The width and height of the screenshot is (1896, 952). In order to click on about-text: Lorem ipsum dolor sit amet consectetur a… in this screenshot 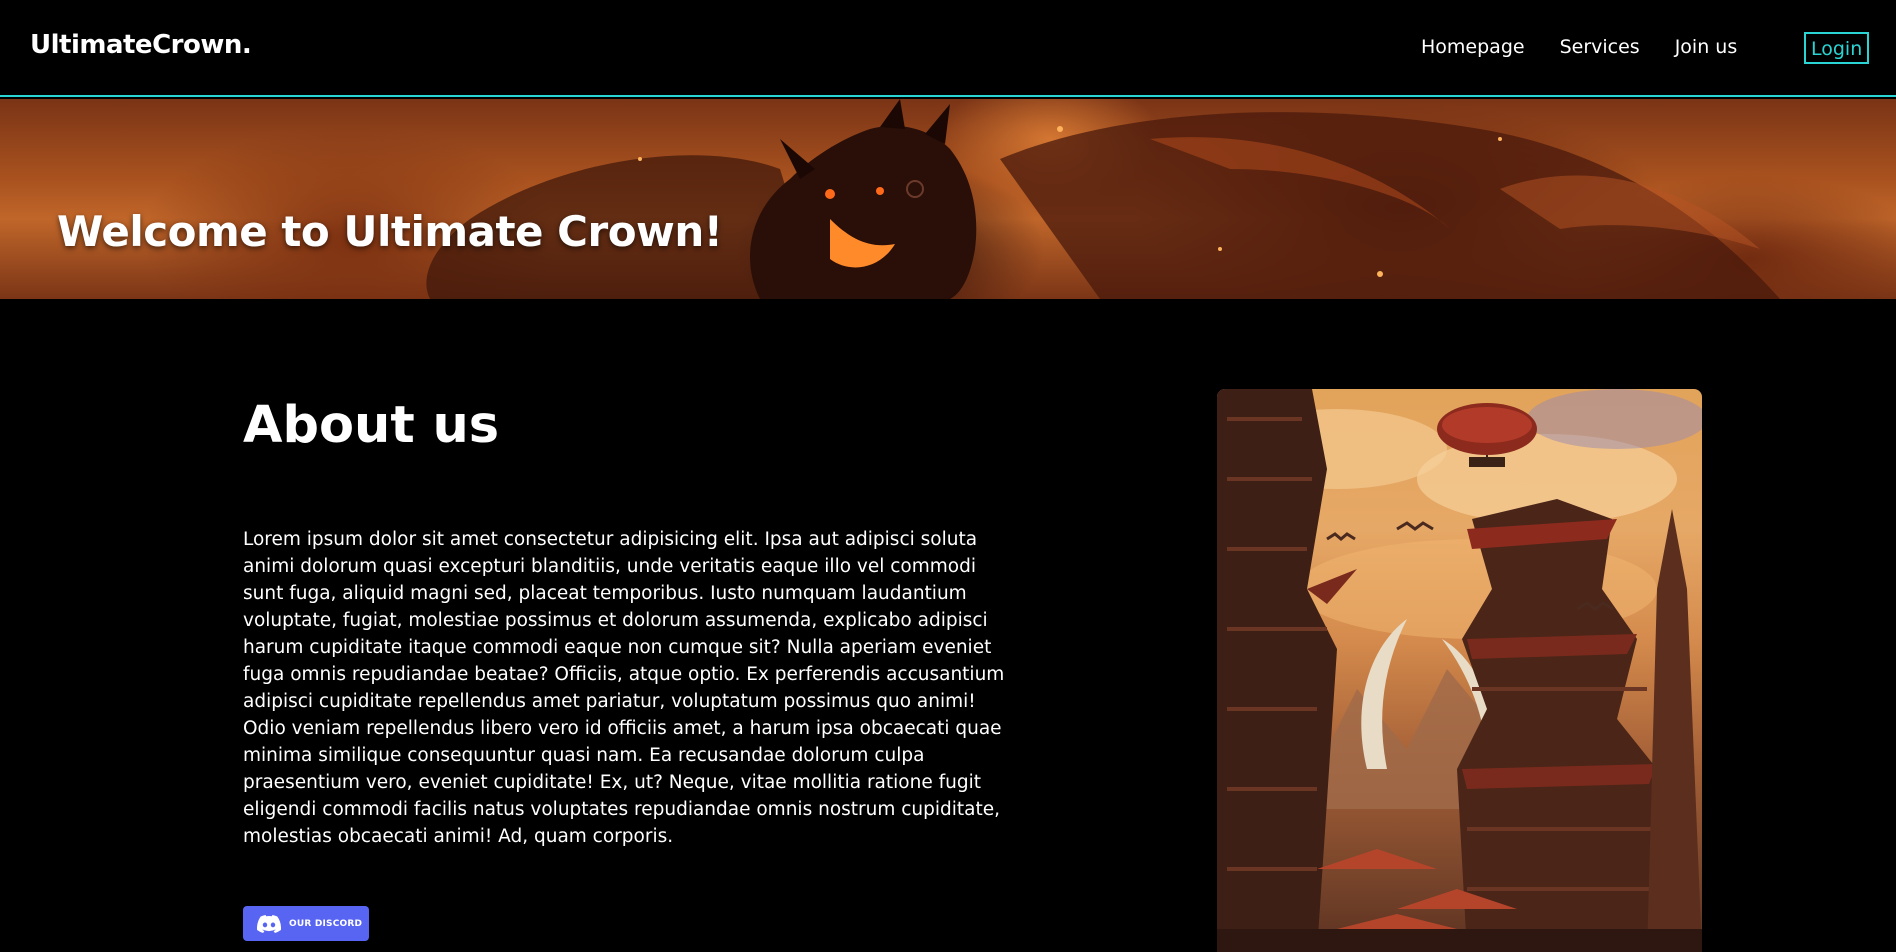, I will do `click(624, 688)`.